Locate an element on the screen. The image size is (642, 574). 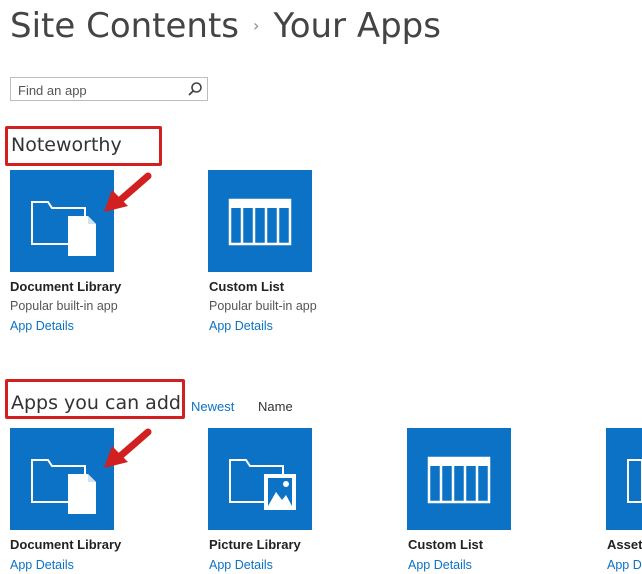
breadcrumb-site-contents: Site Contents is located at coordinates (124, 26).